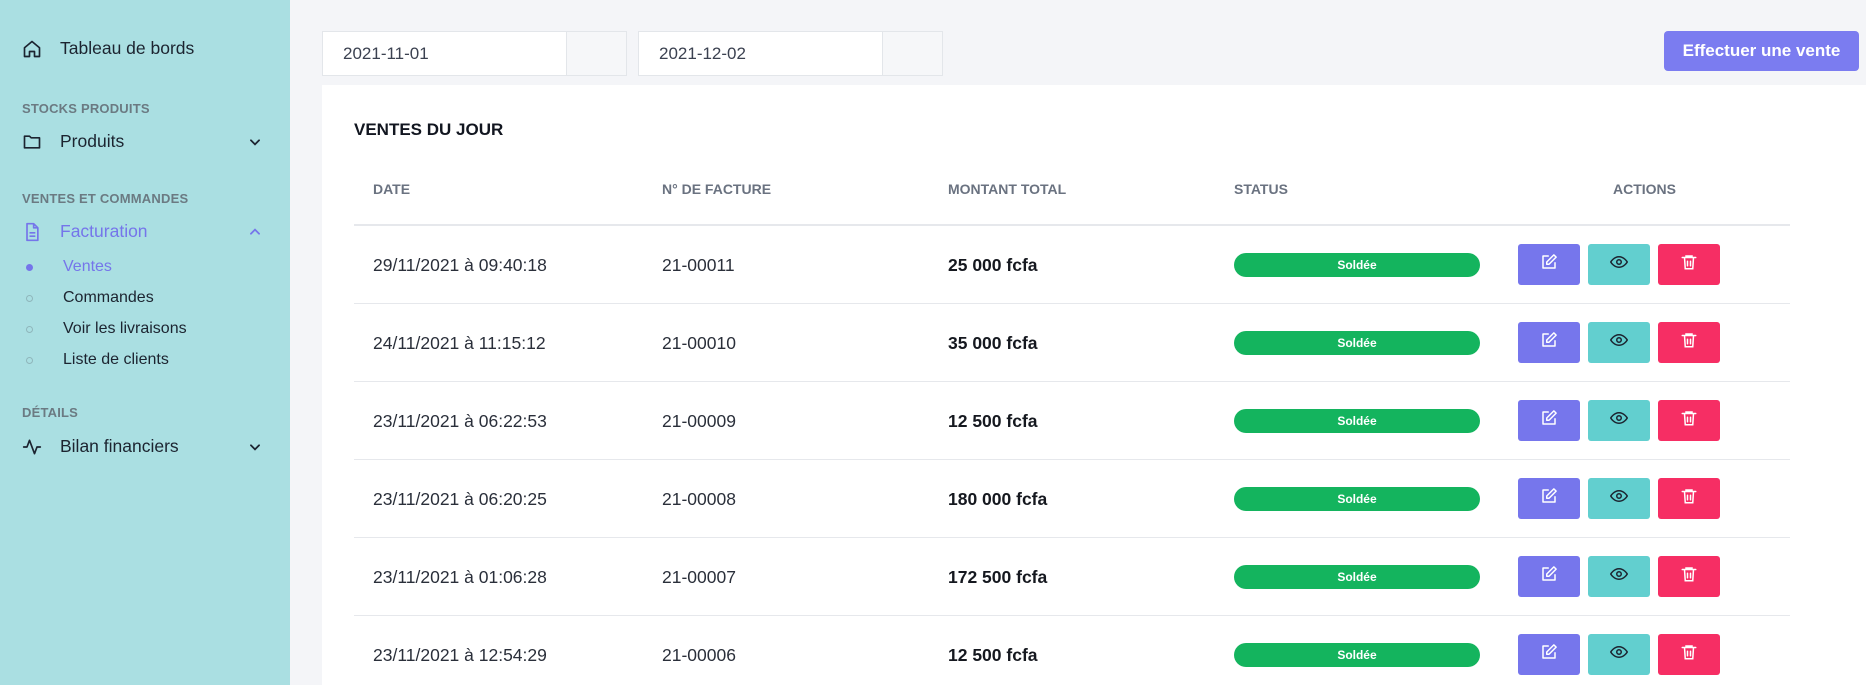  I want to click on start-date-input: 2021-11-01, so click(445, 53).